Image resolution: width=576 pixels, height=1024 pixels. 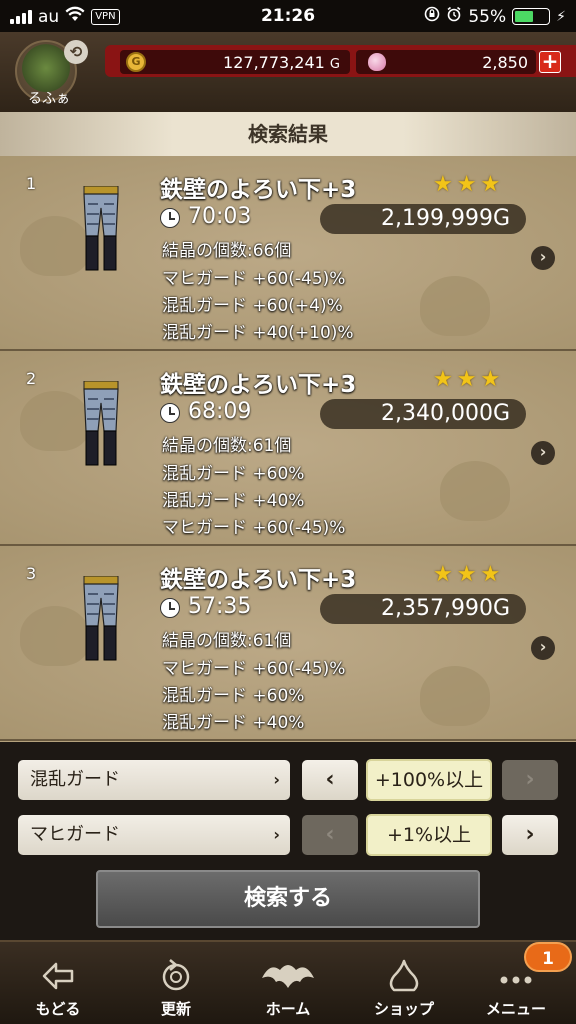 What do you see at coordinates (288, 16) in the screenshot?
I see `status-bar: au VPN 21:26 55% ⚡` at bounding box center [288, 16].